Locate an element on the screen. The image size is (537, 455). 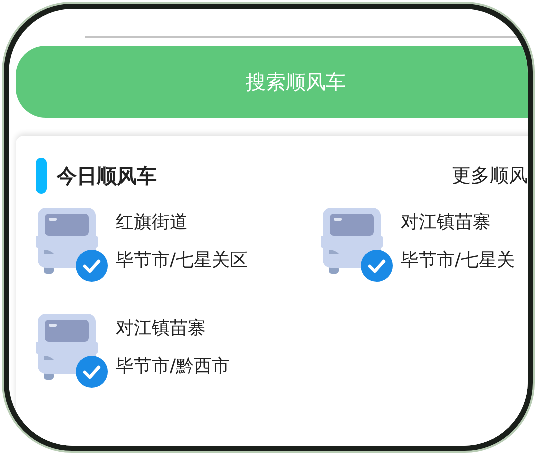
accent-bar is located at coordinates (41, 176).